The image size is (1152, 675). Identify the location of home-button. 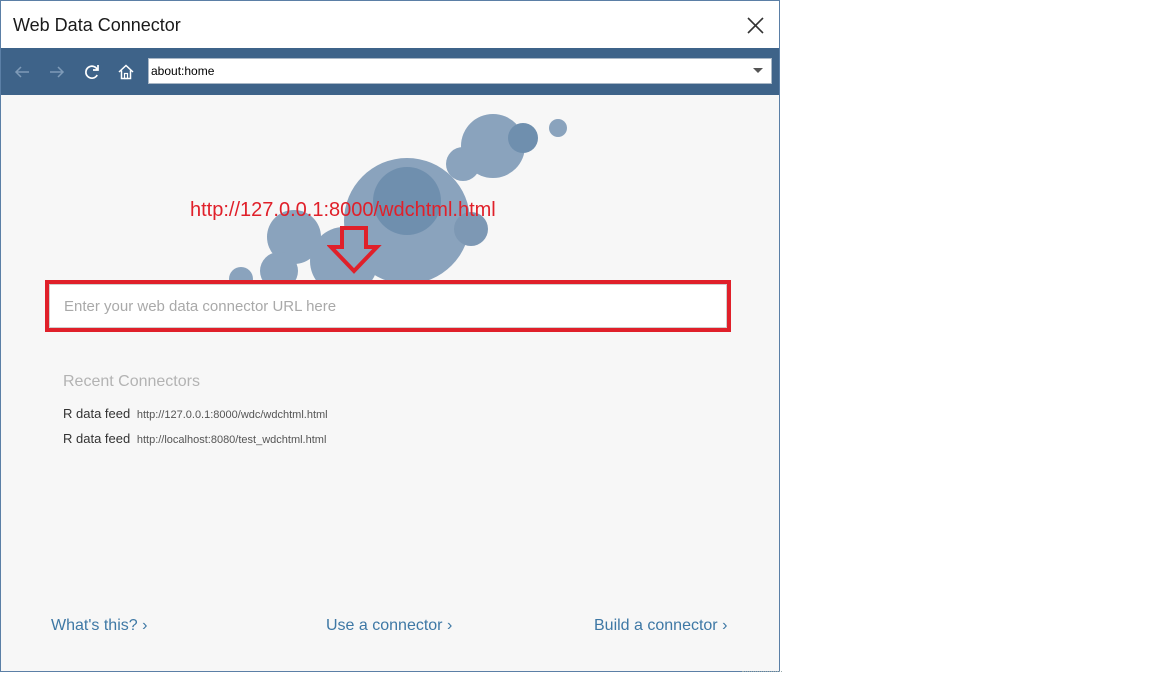
(126, 72).